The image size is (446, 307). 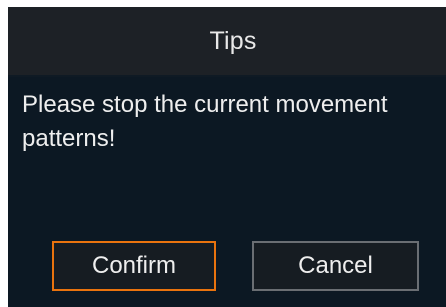 I want to click on confirm-button: Confirm, so click(x=134, y=266).